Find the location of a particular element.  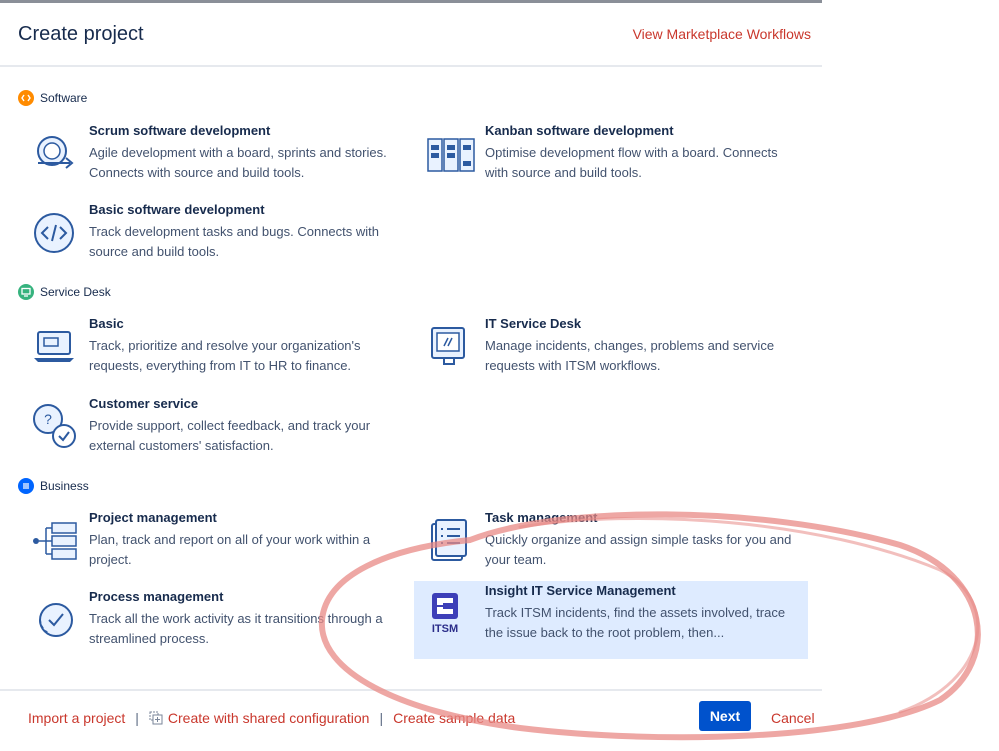

checklist-icon is located at coordinates (449, 540).